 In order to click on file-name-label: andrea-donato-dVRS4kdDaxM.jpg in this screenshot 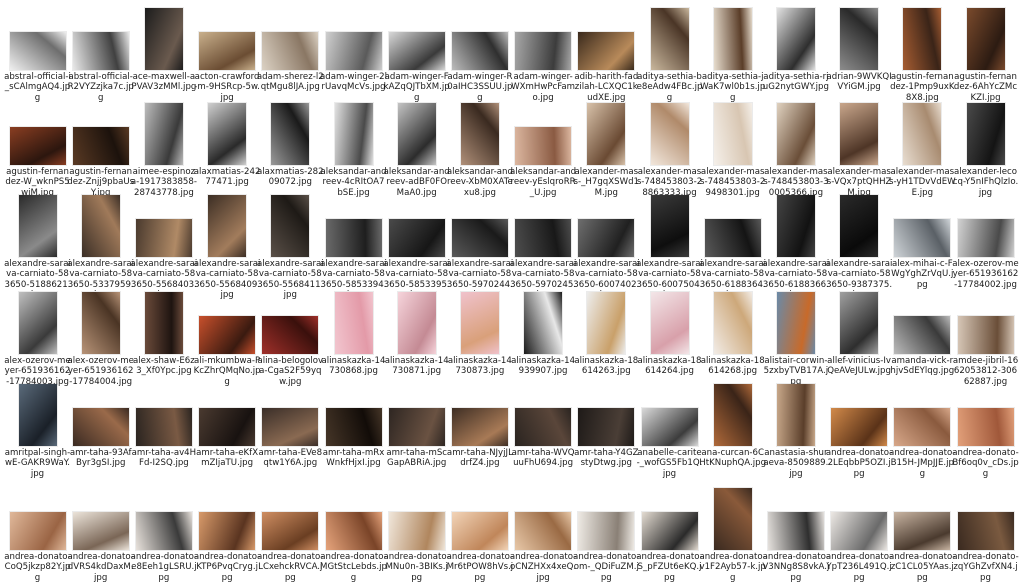, I will do `click(100, 567)`.